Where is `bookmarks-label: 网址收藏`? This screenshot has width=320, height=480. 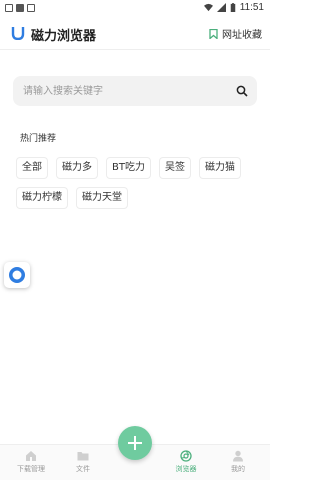
bookmarks-label: 网址收藏 is located at coordinates (242, 35).